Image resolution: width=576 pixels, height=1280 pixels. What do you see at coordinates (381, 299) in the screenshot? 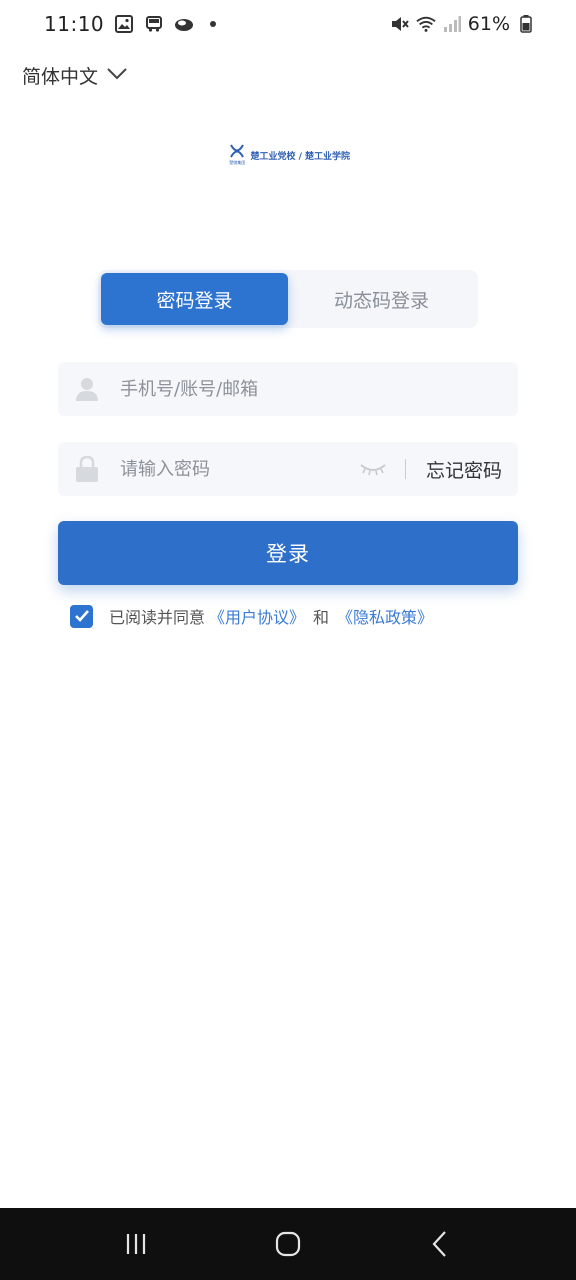
I see `tab-dynamic-code-login: 动态码登录` at bounding box center [381, 299].